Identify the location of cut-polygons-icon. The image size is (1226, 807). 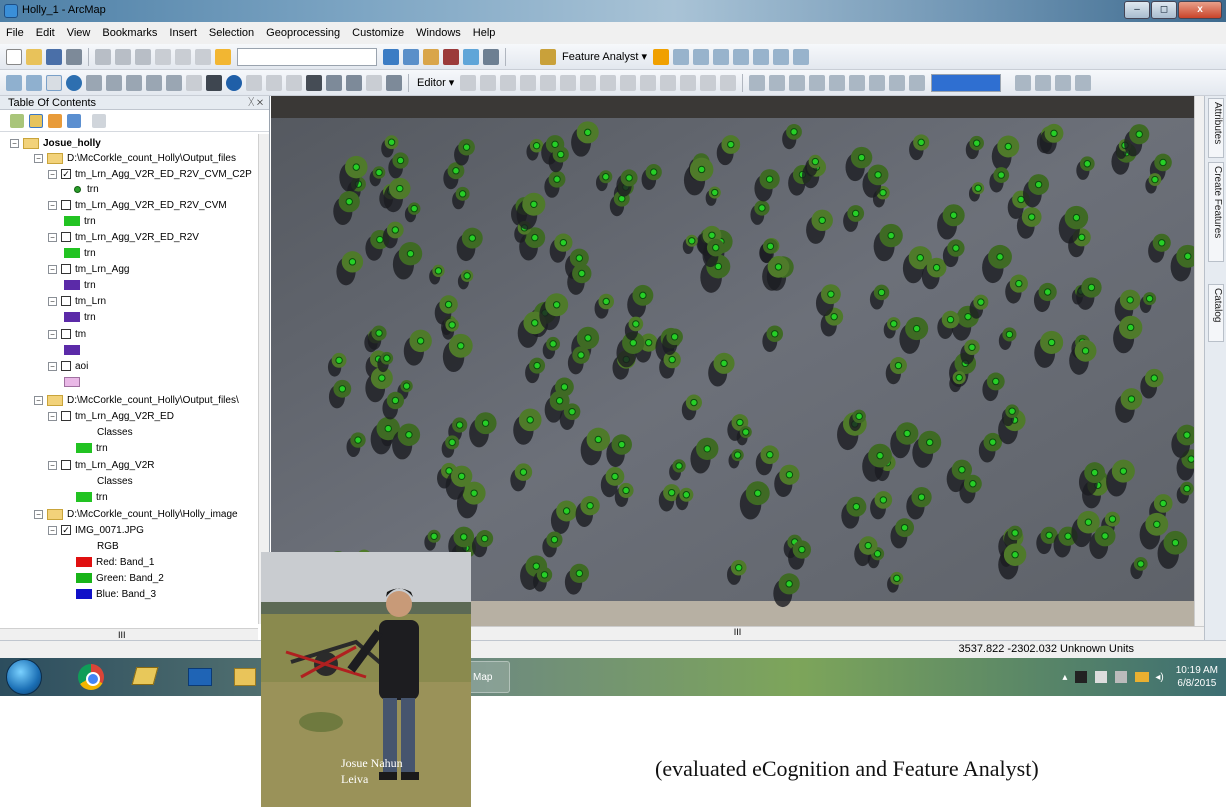
(628, 82).